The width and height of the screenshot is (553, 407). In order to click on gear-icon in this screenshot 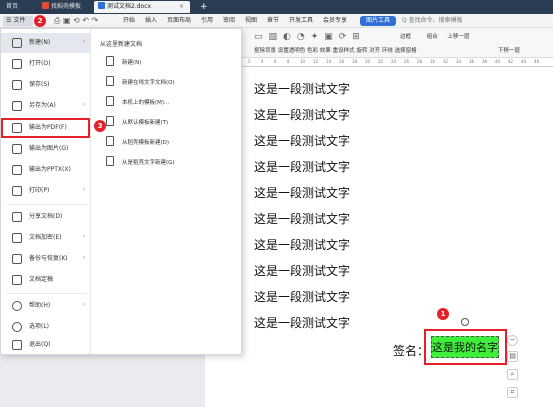, I will do `click(17, 327)`.